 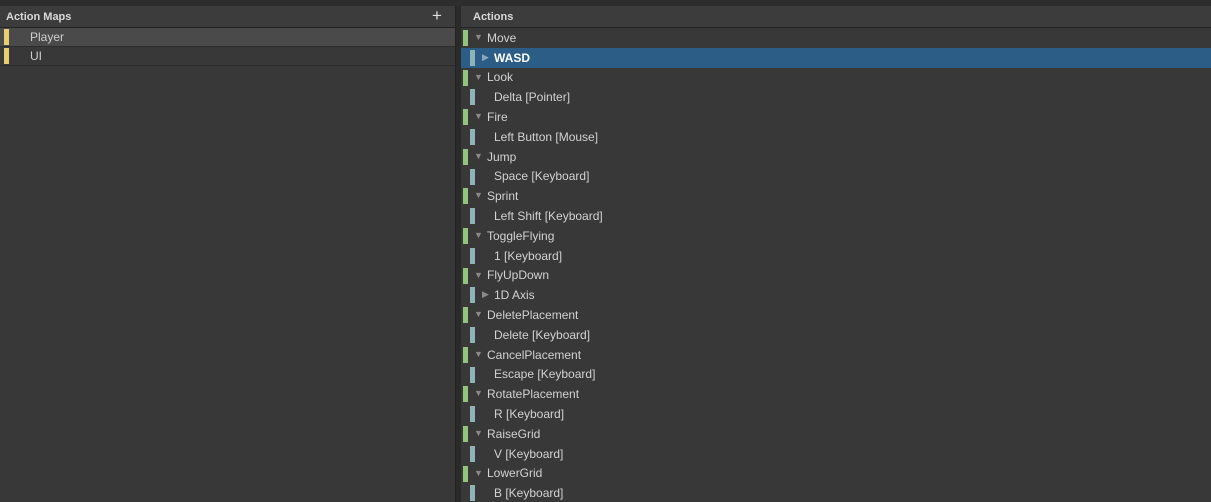 I want to click on binding-row: R [Keyboard], so click(x=836, y=414).